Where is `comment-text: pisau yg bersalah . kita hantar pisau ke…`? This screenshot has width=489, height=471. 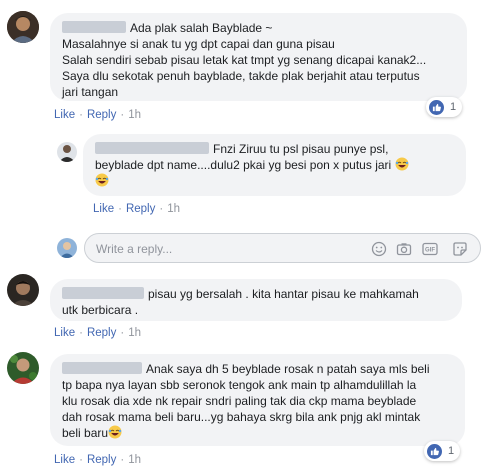
comment-text: pisau yg bersalah . kita hantar pisau ke… is located at coordinates (283, 294).